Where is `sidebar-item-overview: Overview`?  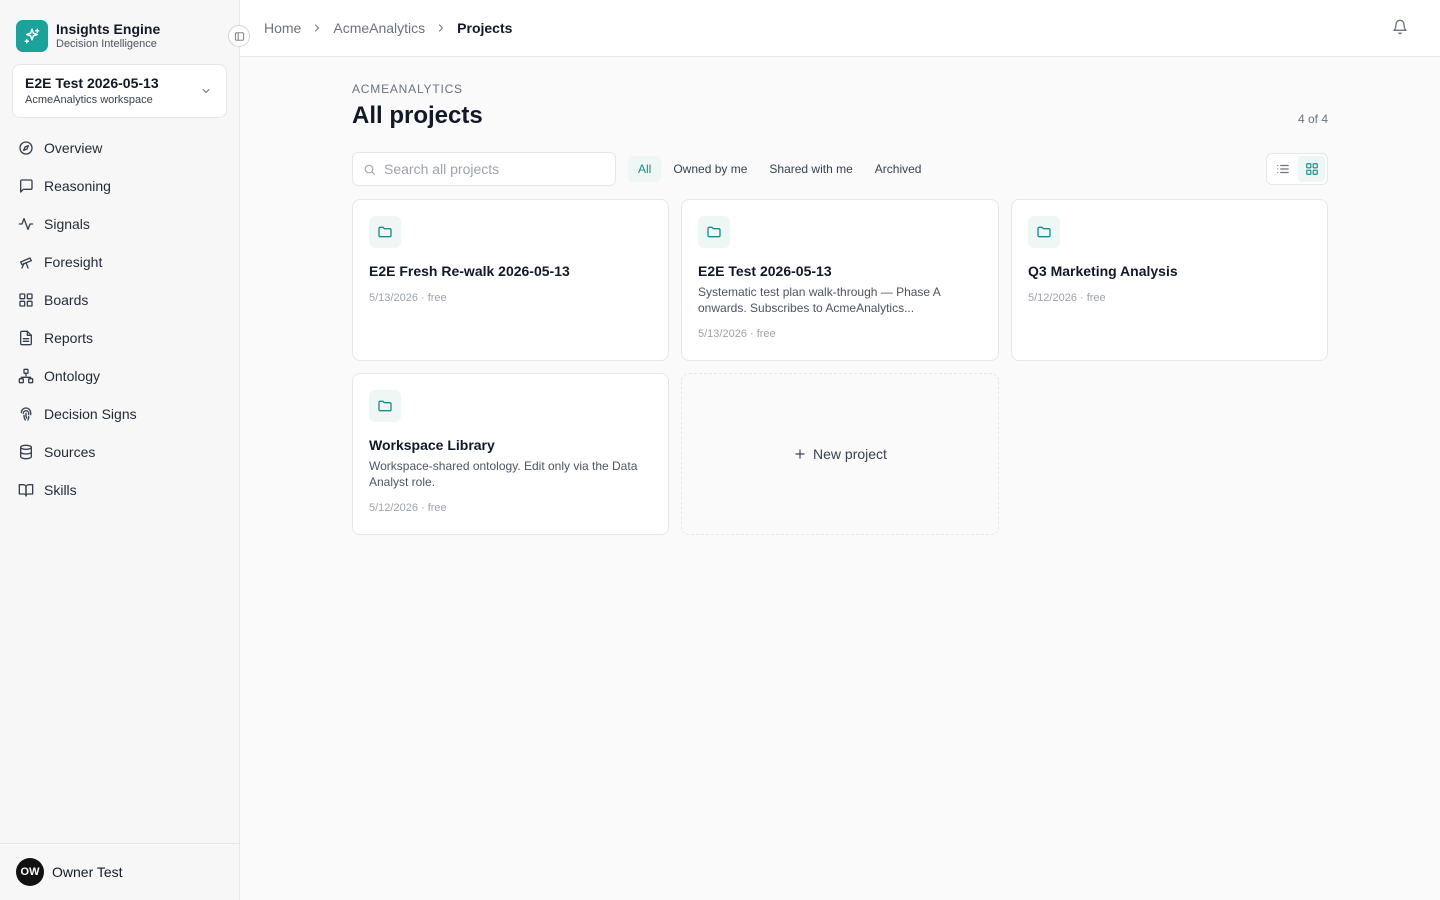 sidebar-item-overview: Overview is located at coordinates (120, 148).